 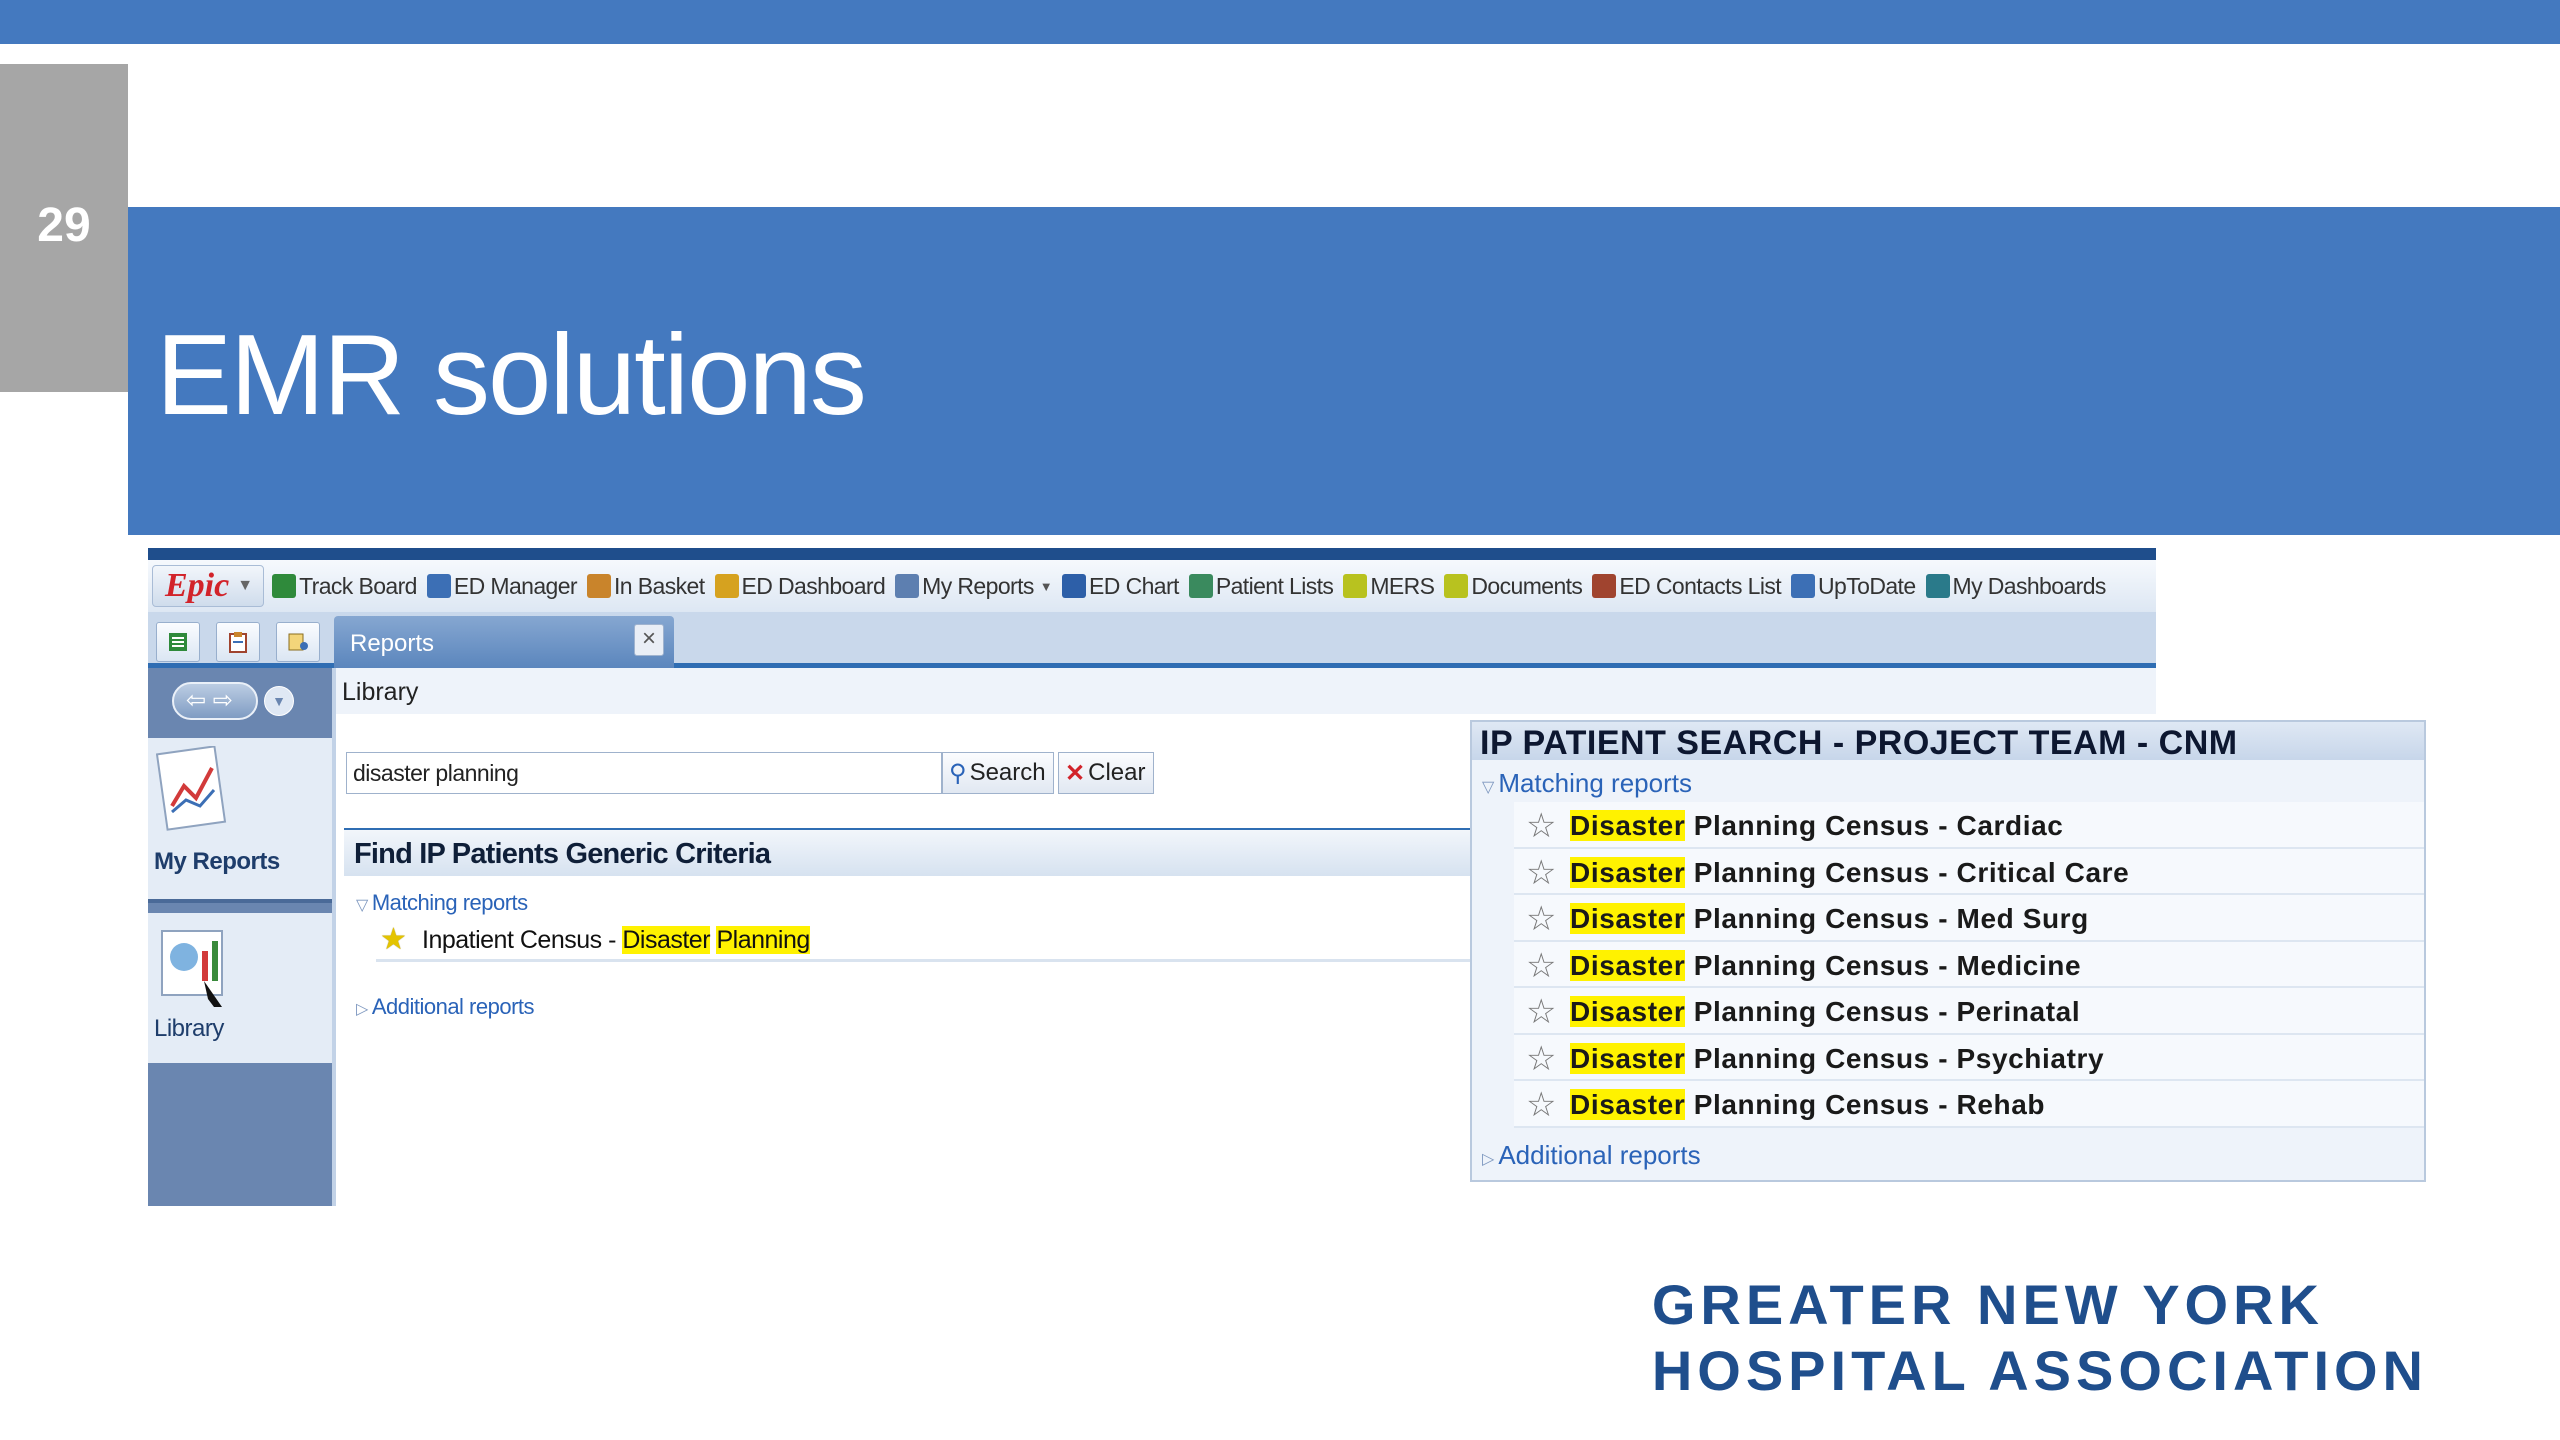 What do you see at coordinates (215, 701) in the screenshot?
I see `back-forward-icon: ⇦ ⇨` at bounding box center [215, 701].